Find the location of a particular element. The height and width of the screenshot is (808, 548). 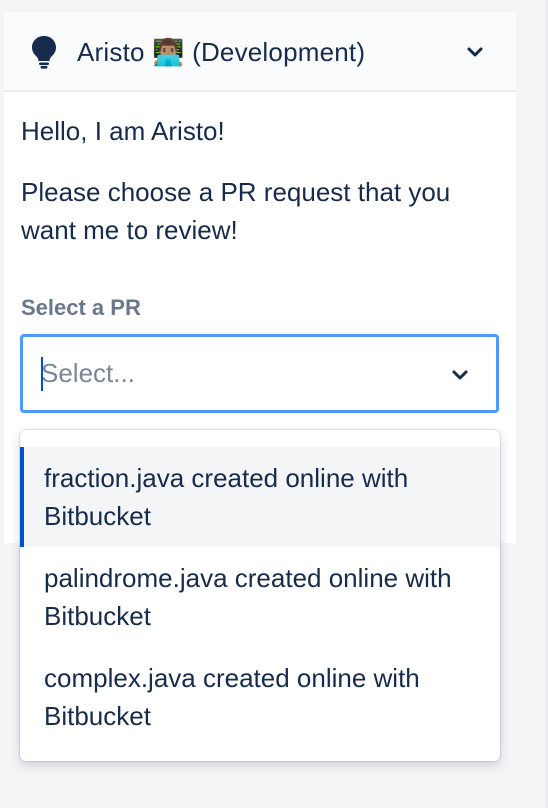

panel-header: Aristo 👨🏽‍💻 (Development) is located at coordinates (260, 52).